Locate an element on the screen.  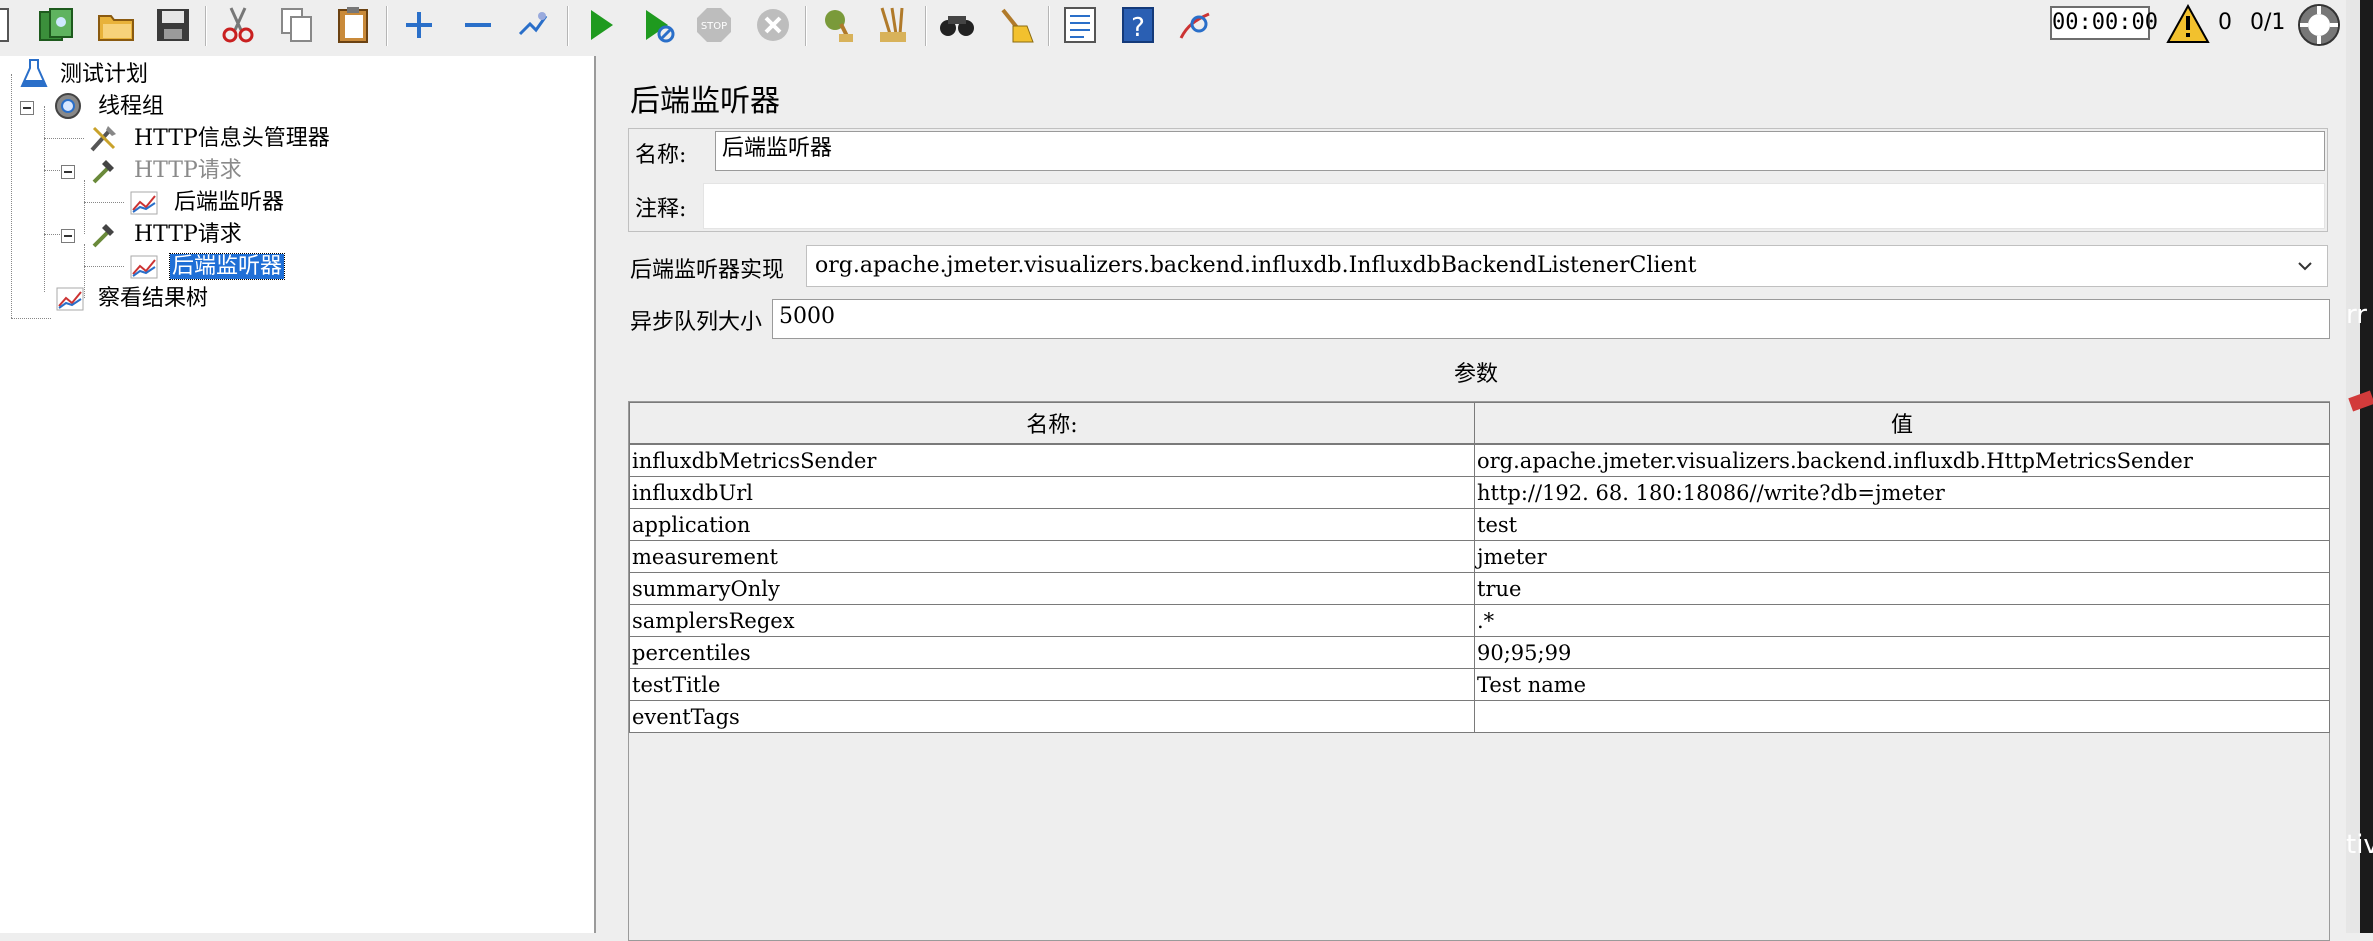
table-row: samplersRegex .* is located at coordinates (1479, 620).